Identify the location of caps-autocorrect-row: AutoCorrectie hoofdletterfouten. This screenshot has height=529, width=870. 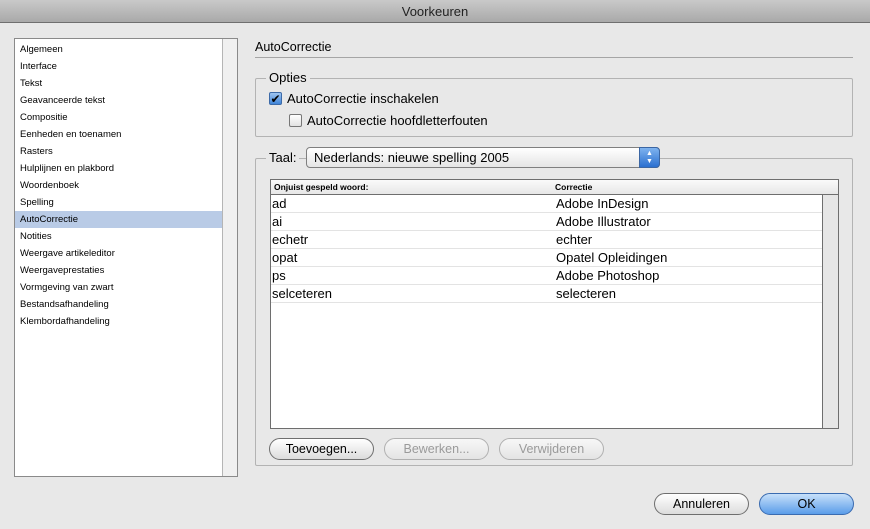
(388, 120).